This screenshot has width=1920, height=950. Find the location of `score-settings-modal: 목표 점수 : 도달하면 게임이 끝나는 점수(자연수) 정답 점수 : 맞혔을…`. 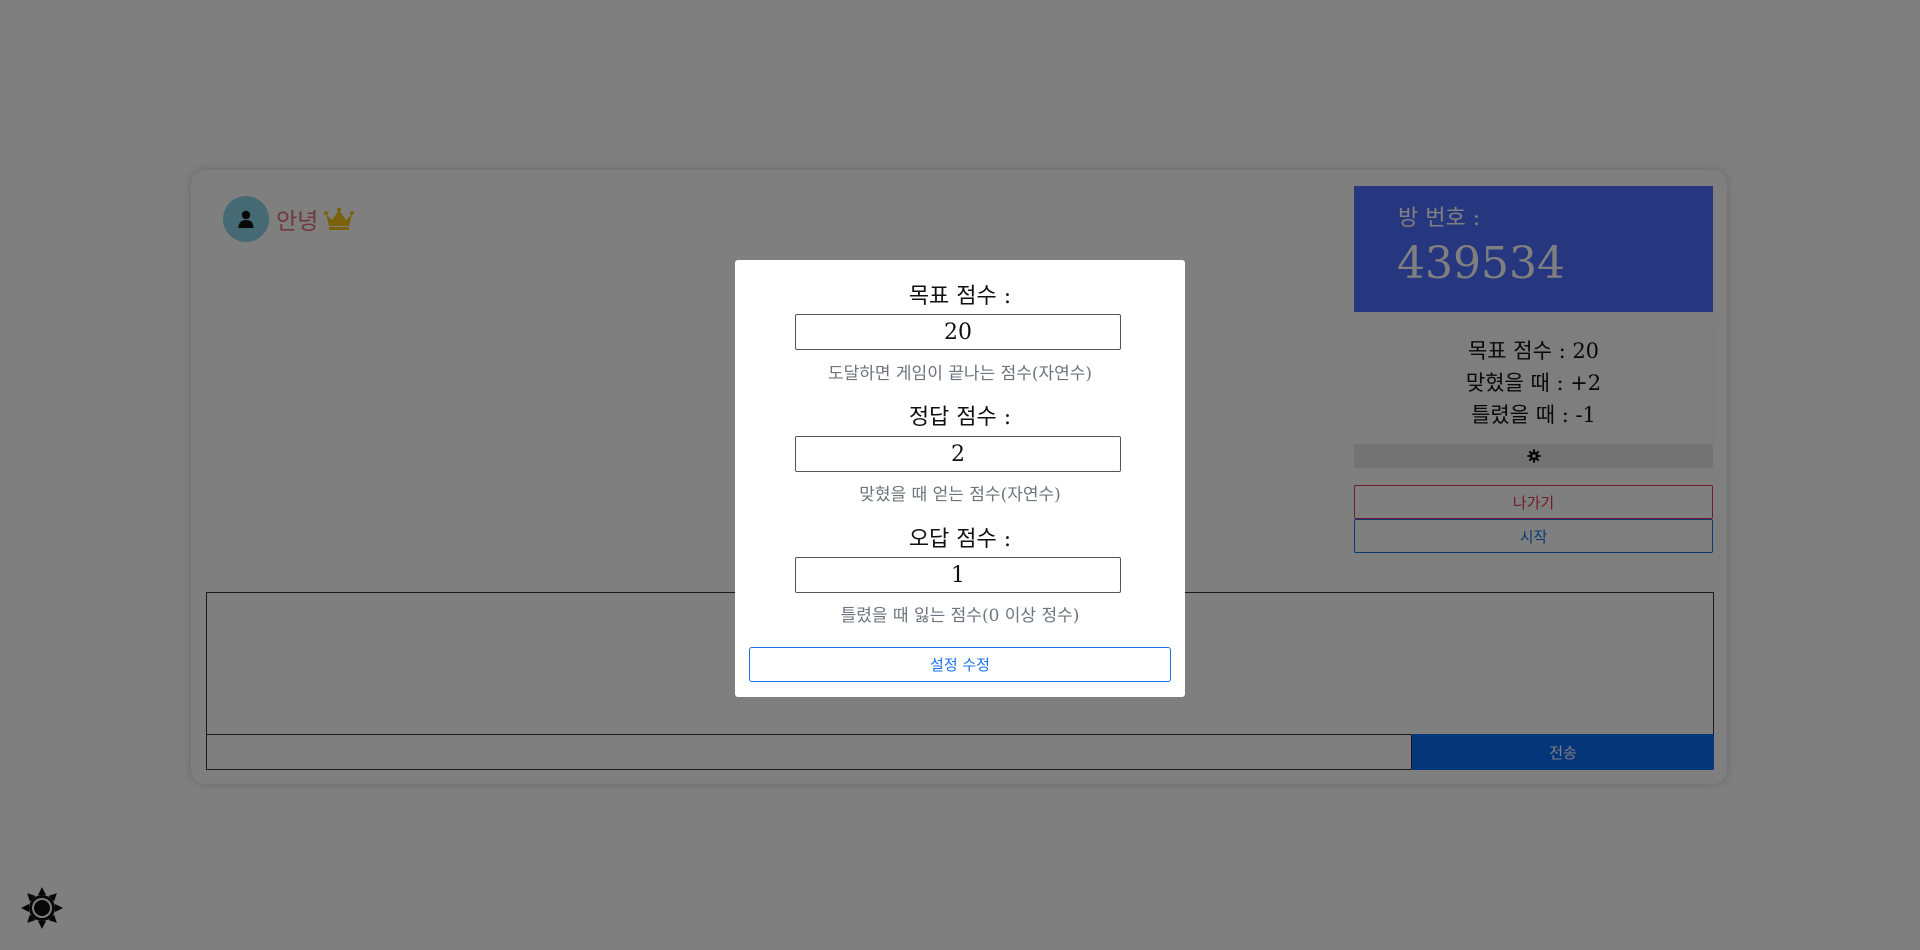

score-settings-modal: 목표 점수 : 도달하면 게임이 끝나는 점수(자연수) 정답 점수 : 맞혔을… is located at coordinates (960, 478).